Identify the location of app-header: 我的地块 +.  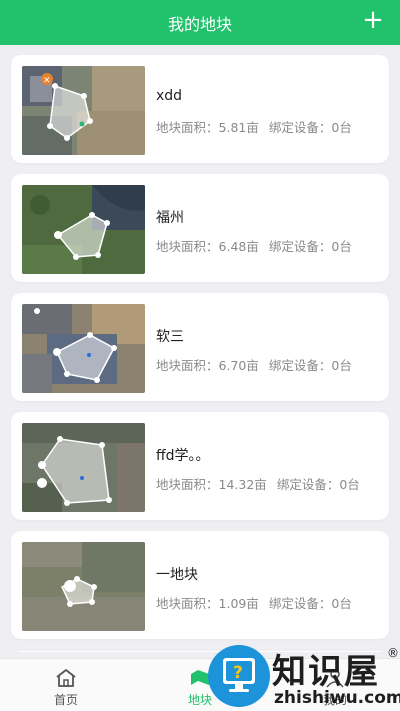
(200, 22).